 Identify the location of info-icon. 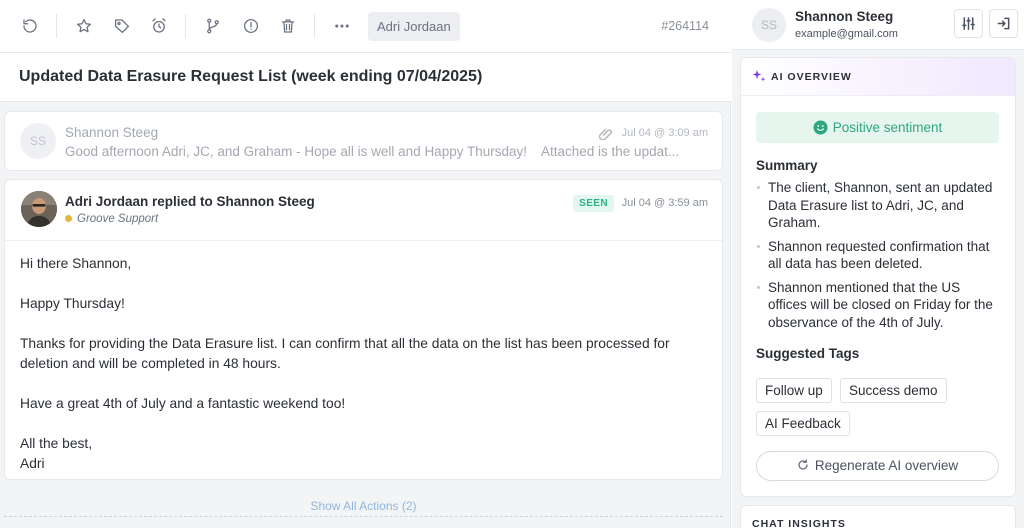
(251, 26).